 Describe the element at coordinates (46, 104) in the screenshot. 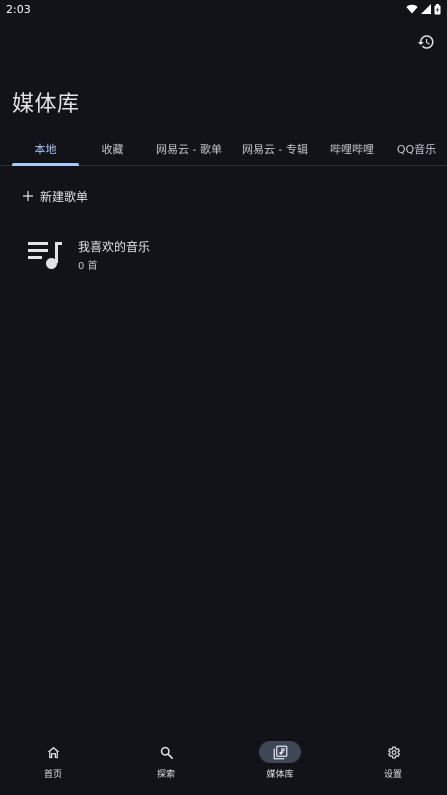

I see `page-title: 媒体库` at that location.